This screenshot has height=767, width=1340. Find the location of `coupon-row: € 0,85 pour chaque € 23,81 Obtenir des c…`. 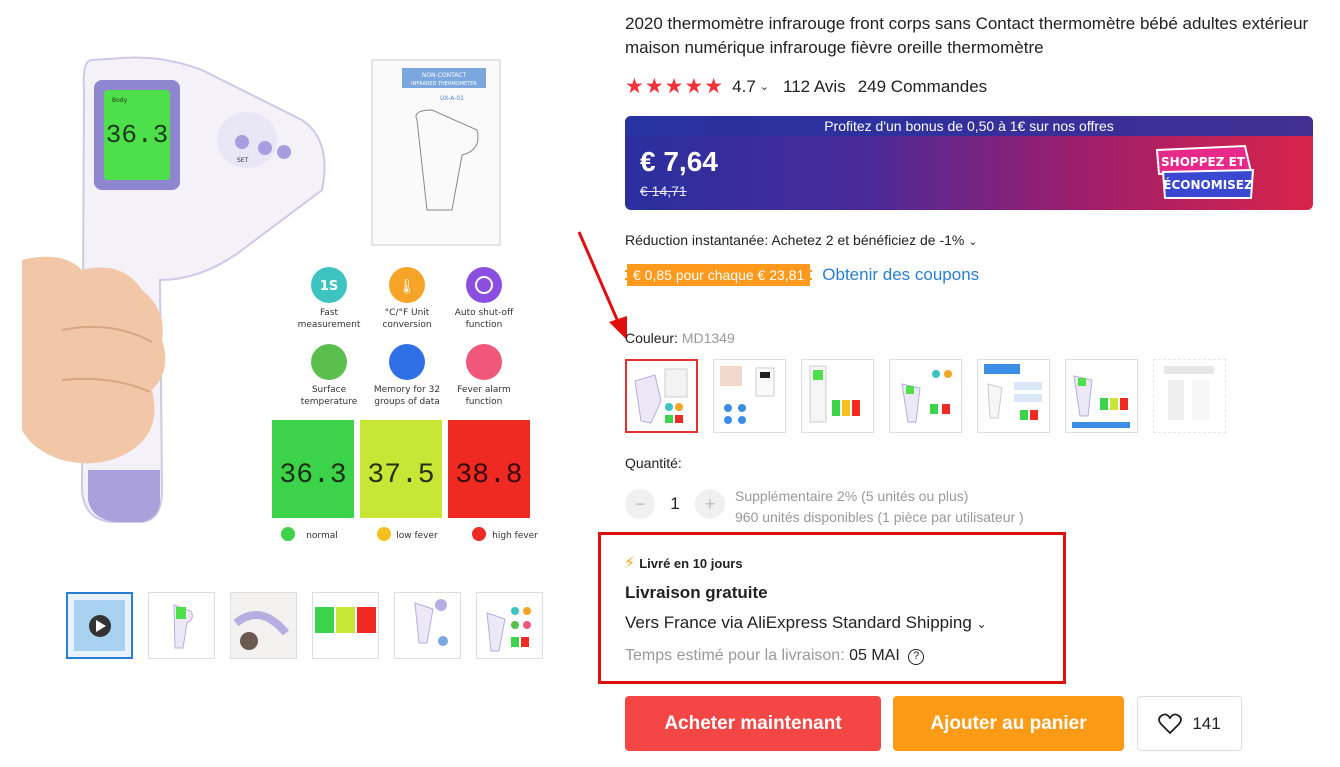

coupon-row: € 0,85 pour chaque € 23,81 Obtenir des c… is located at coordinates (802, 275).